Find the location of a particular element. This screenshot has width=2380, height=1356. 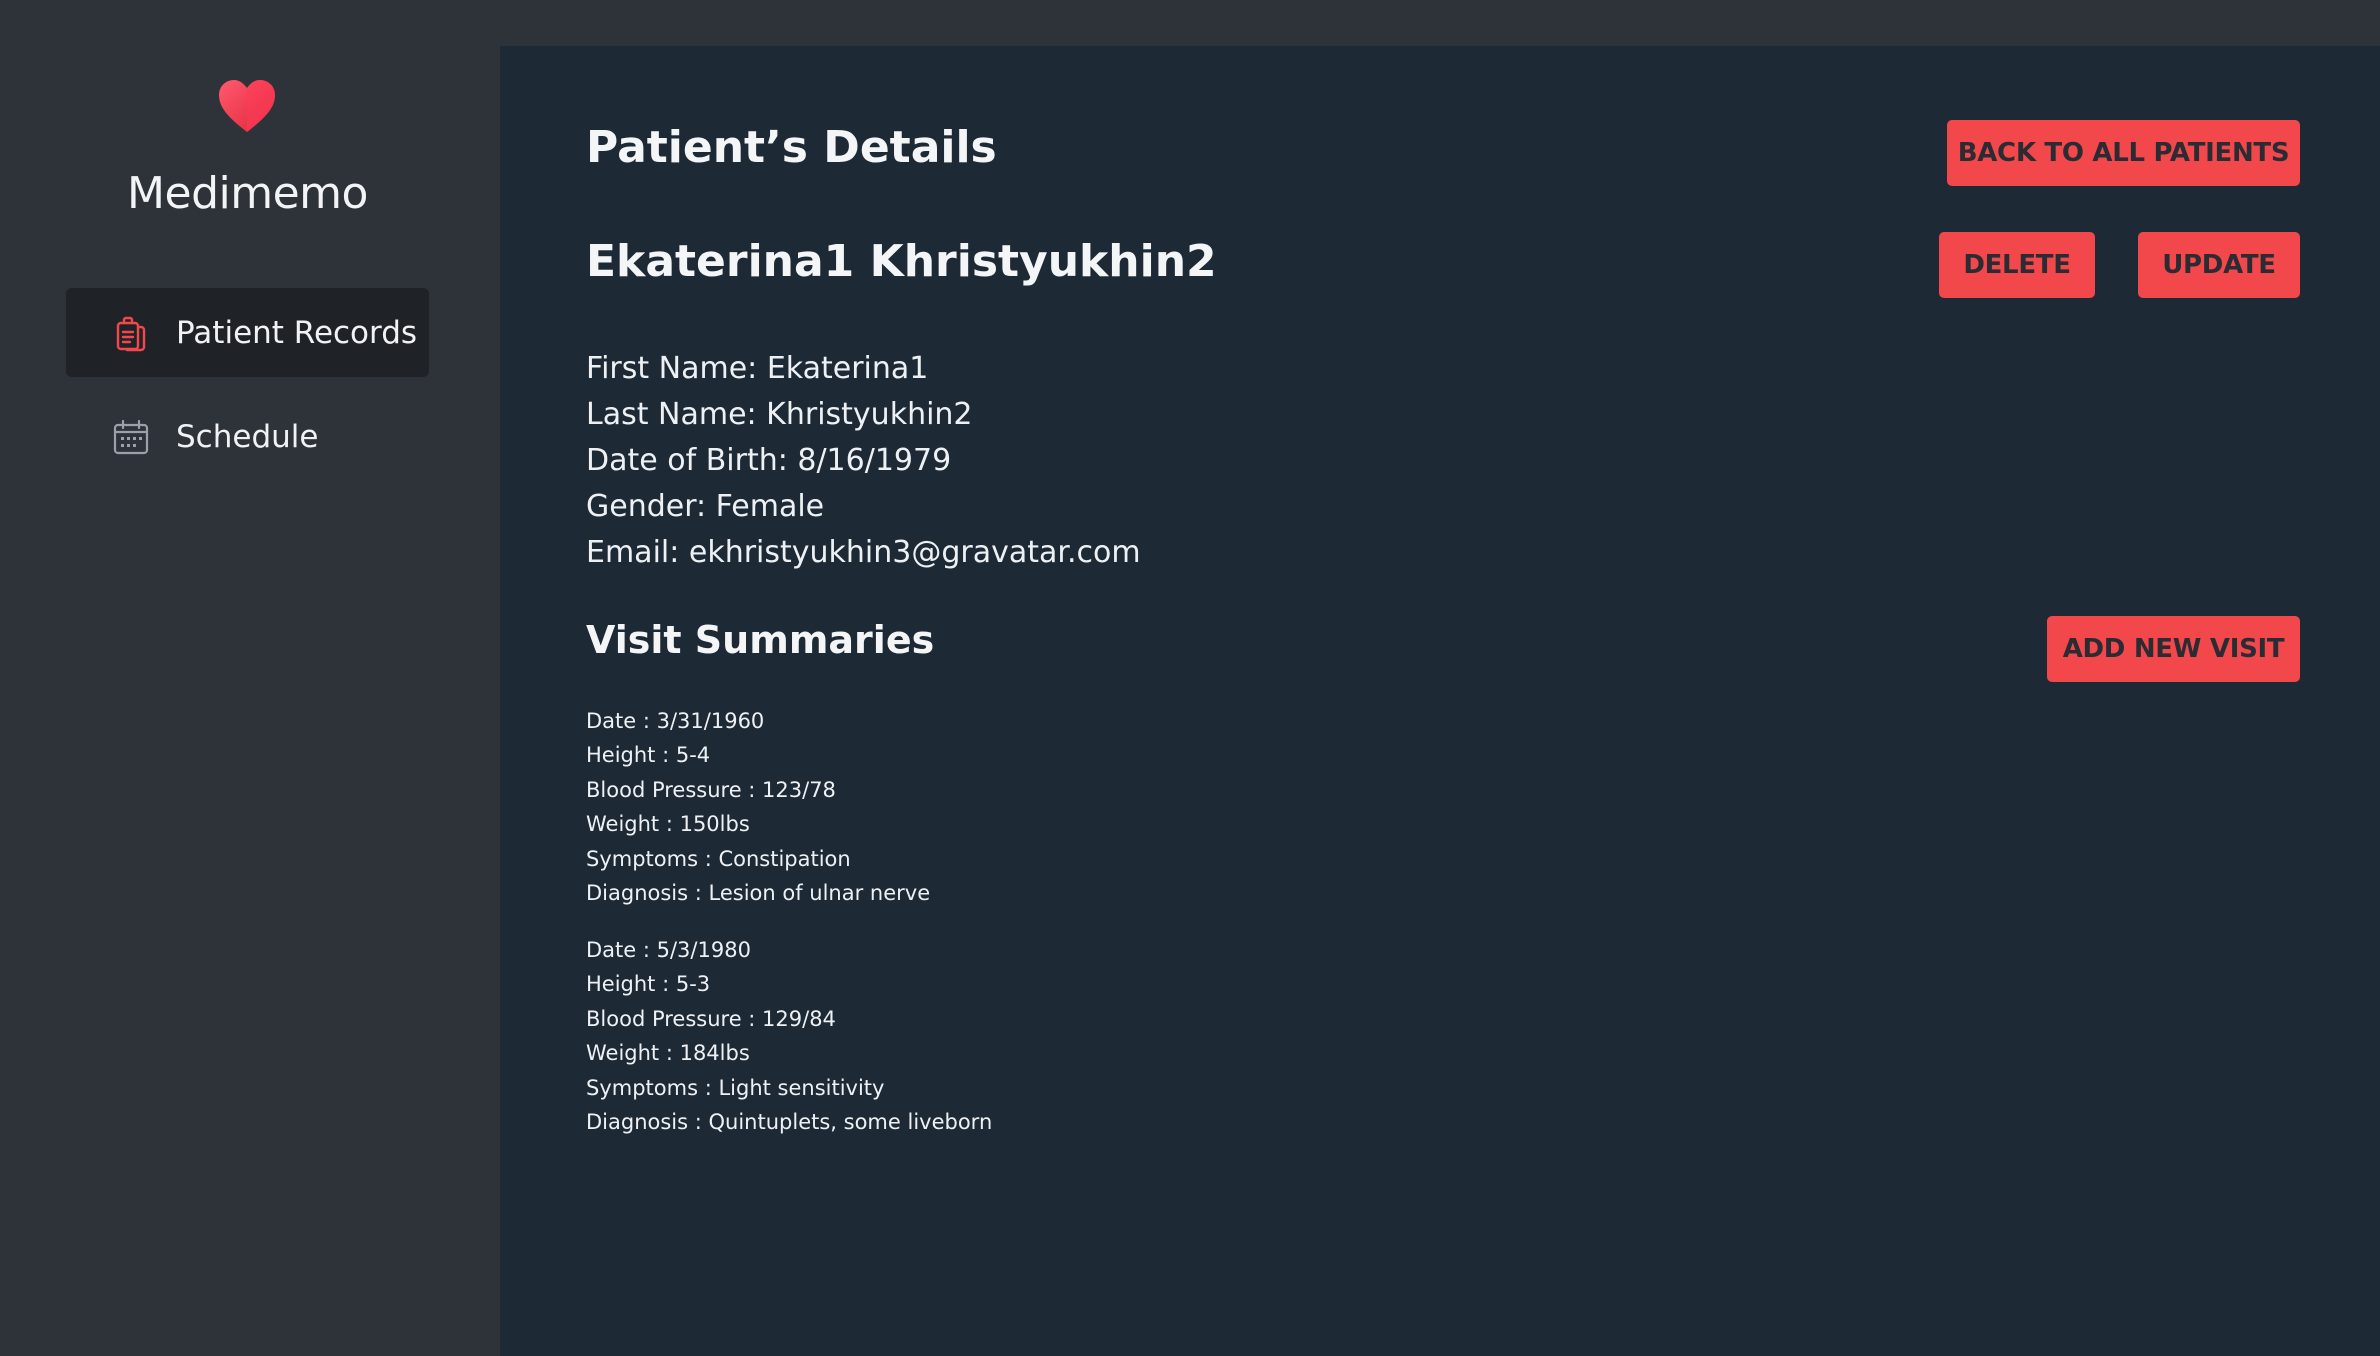

visit-diagnosis: Diagnosis : Quintuplets, some liveborn is located at coordinates (789, 1122).